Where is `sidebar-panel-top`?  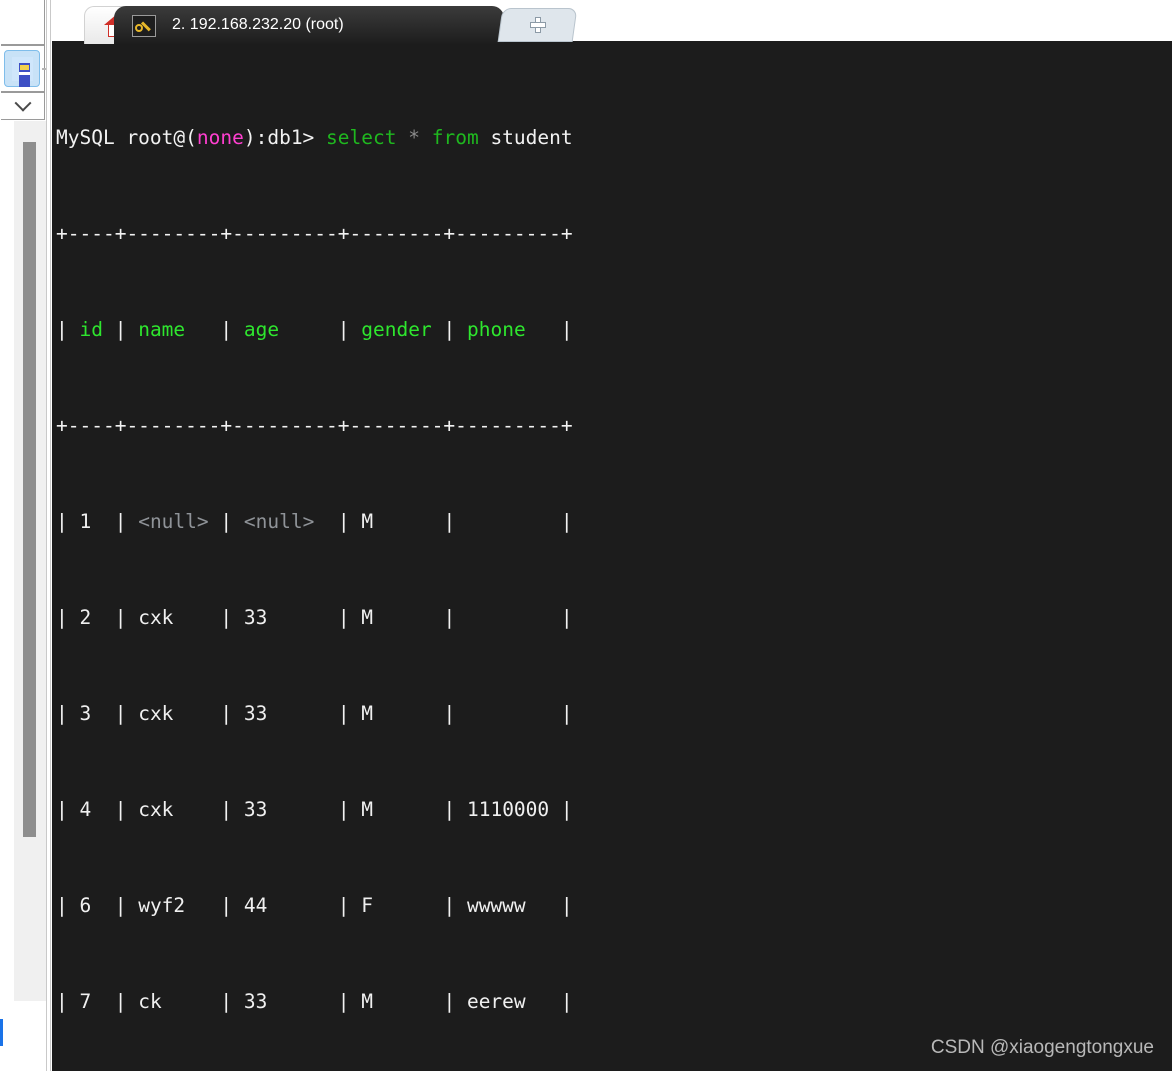
sidebar-panel-top is located at coordinates (23, 22).